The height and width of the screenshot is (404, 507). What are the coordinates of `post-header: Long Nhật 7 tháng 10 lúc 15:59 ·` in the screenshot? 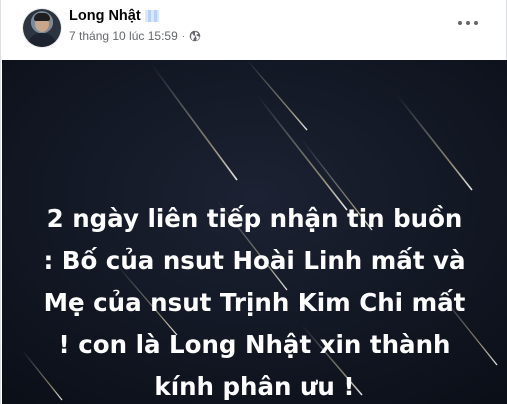 It's located at (253, 30).